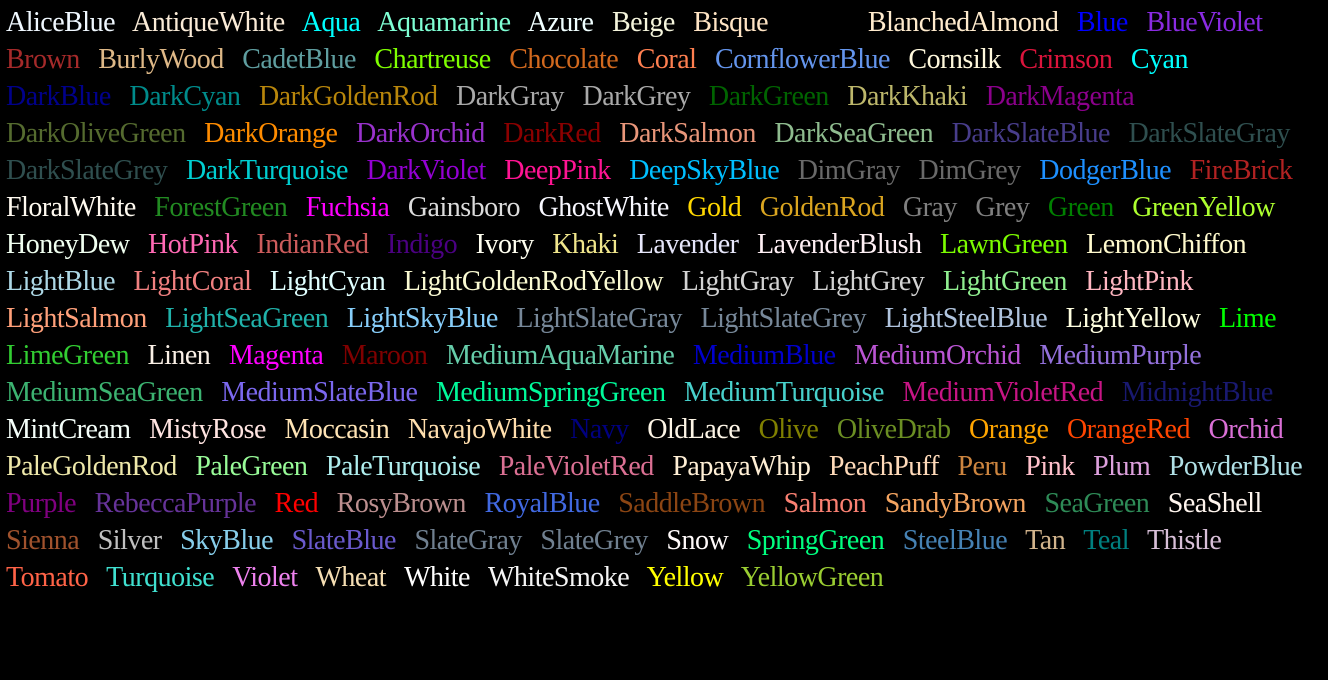 The width and height of the screenshot is (1328, 680). Describe the element at coordinates (510, 96) in the screenshot. I see `color-name-darkgray: DarkGray` at that location.